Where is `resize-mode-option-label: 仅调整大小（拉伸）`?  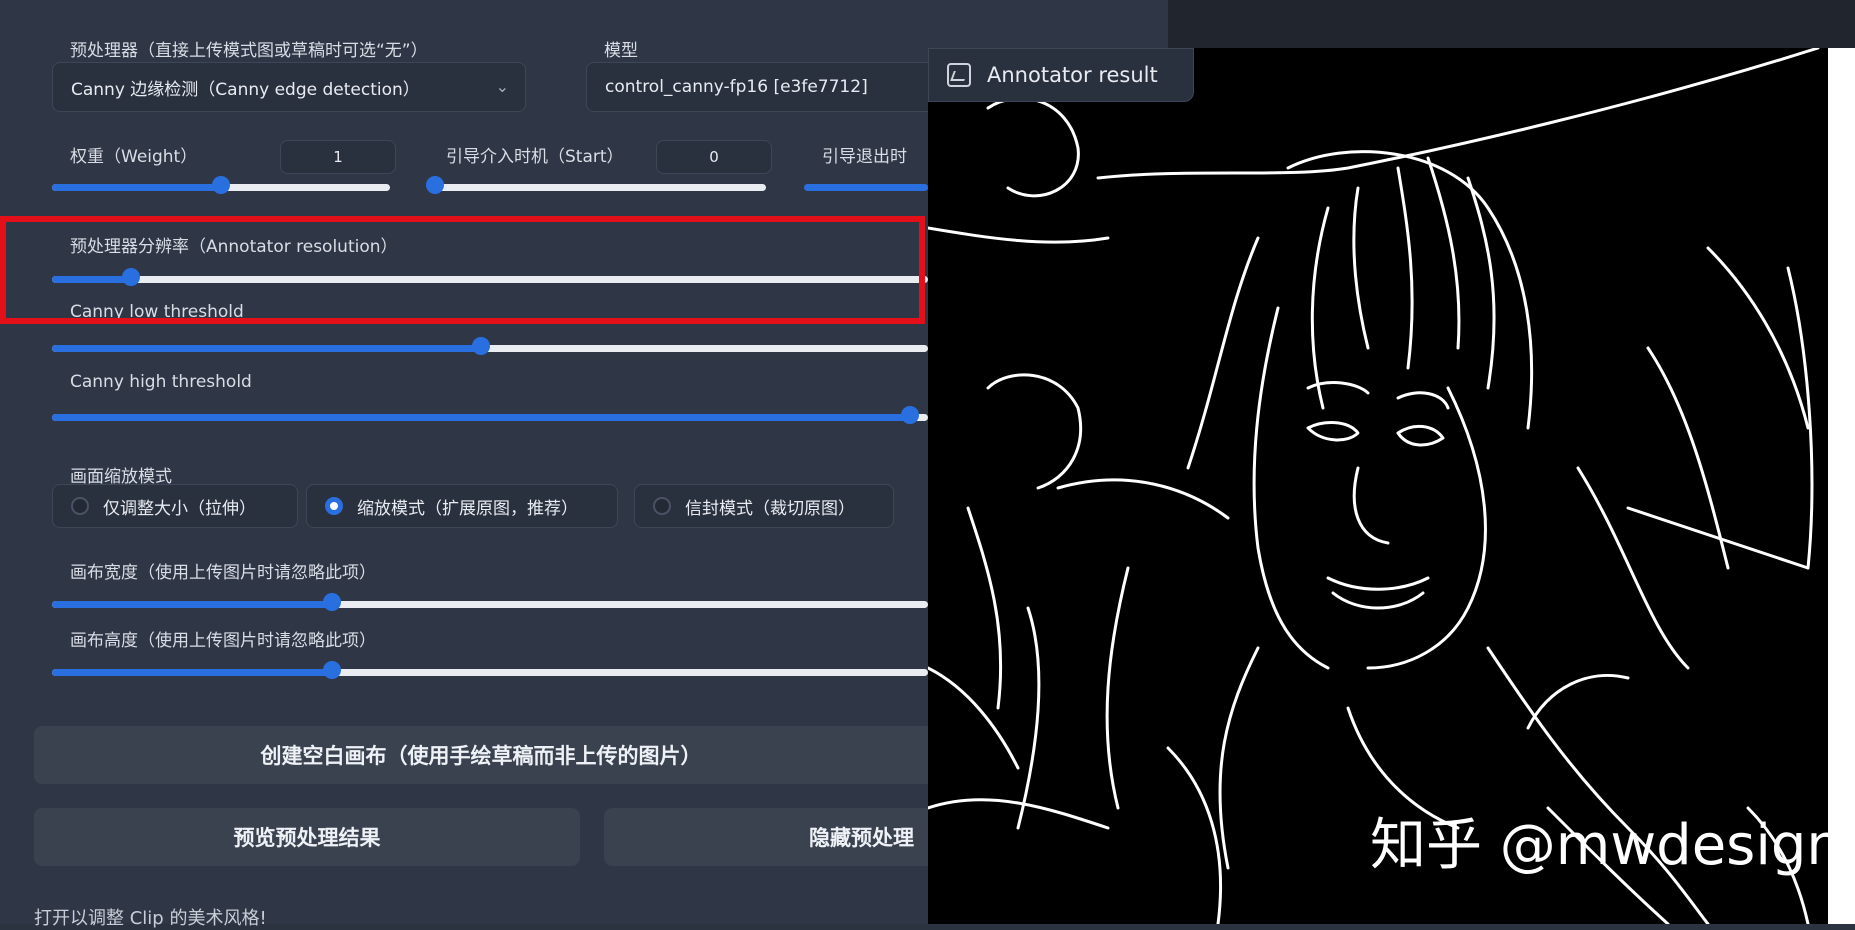 resize-mode-option-label: 仅调整大小（拉伸） is located at coordinates (179, 508).